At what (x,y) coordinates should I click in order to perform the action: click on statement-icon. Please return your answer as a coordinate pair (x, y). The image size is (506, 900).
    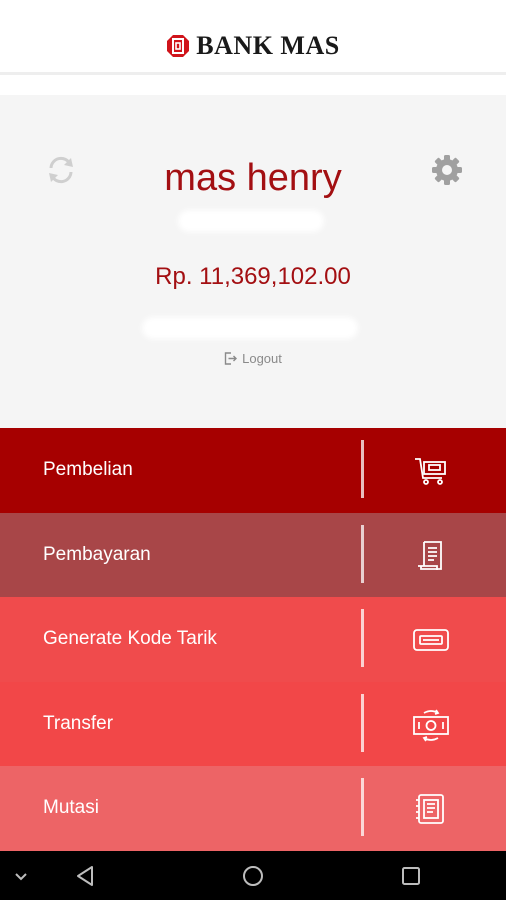
    Looking at the image, I should click on (430, 809).